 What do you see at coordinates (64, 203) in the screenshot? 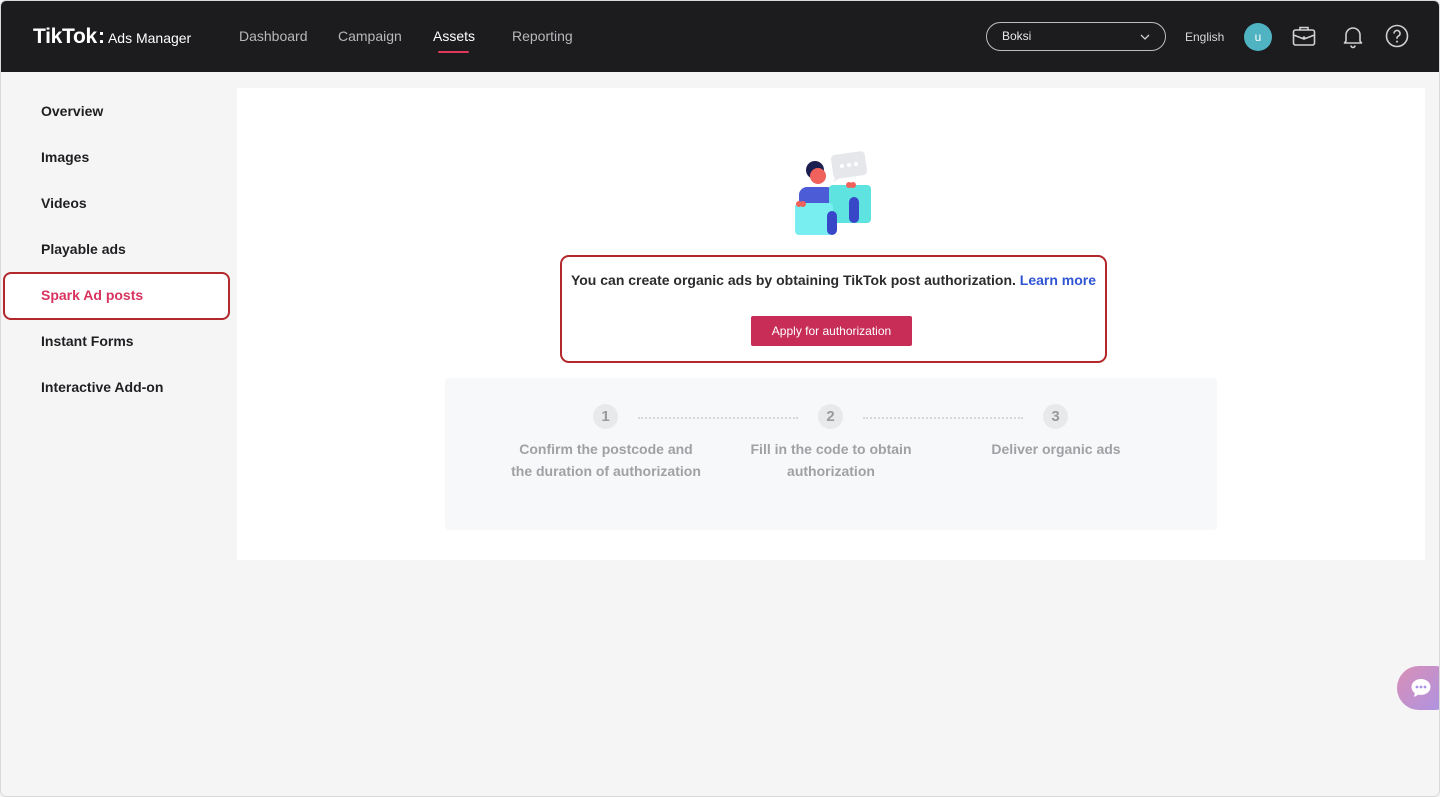
I see `sidebar-item-videos: Videos` at bounding box center [64, 203].